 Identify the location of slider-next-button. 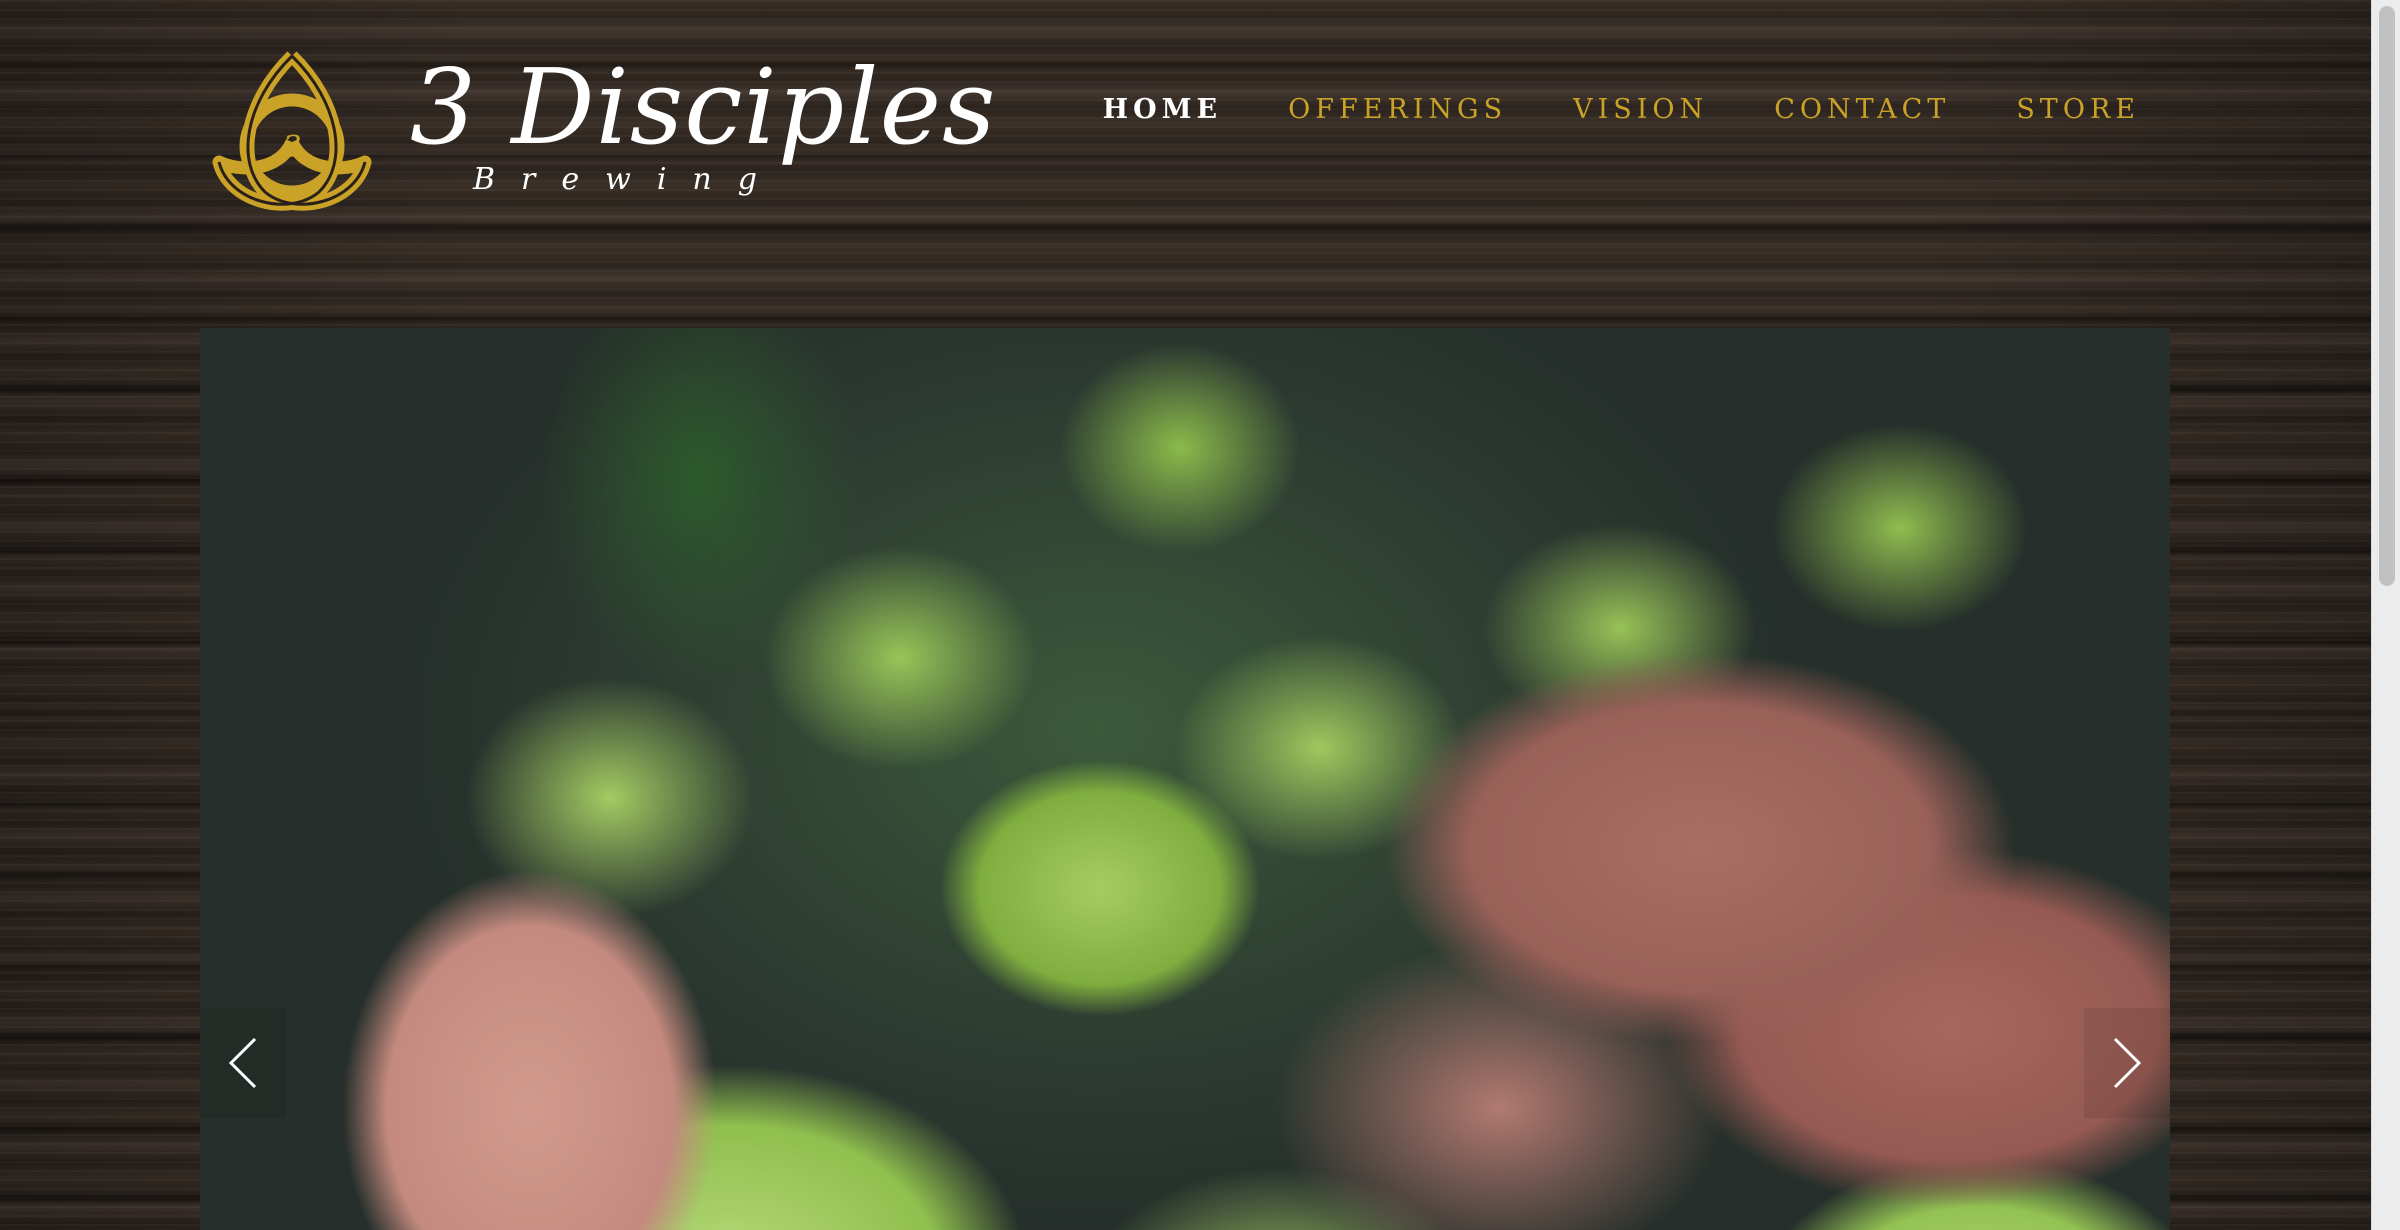
(2127, 1063).